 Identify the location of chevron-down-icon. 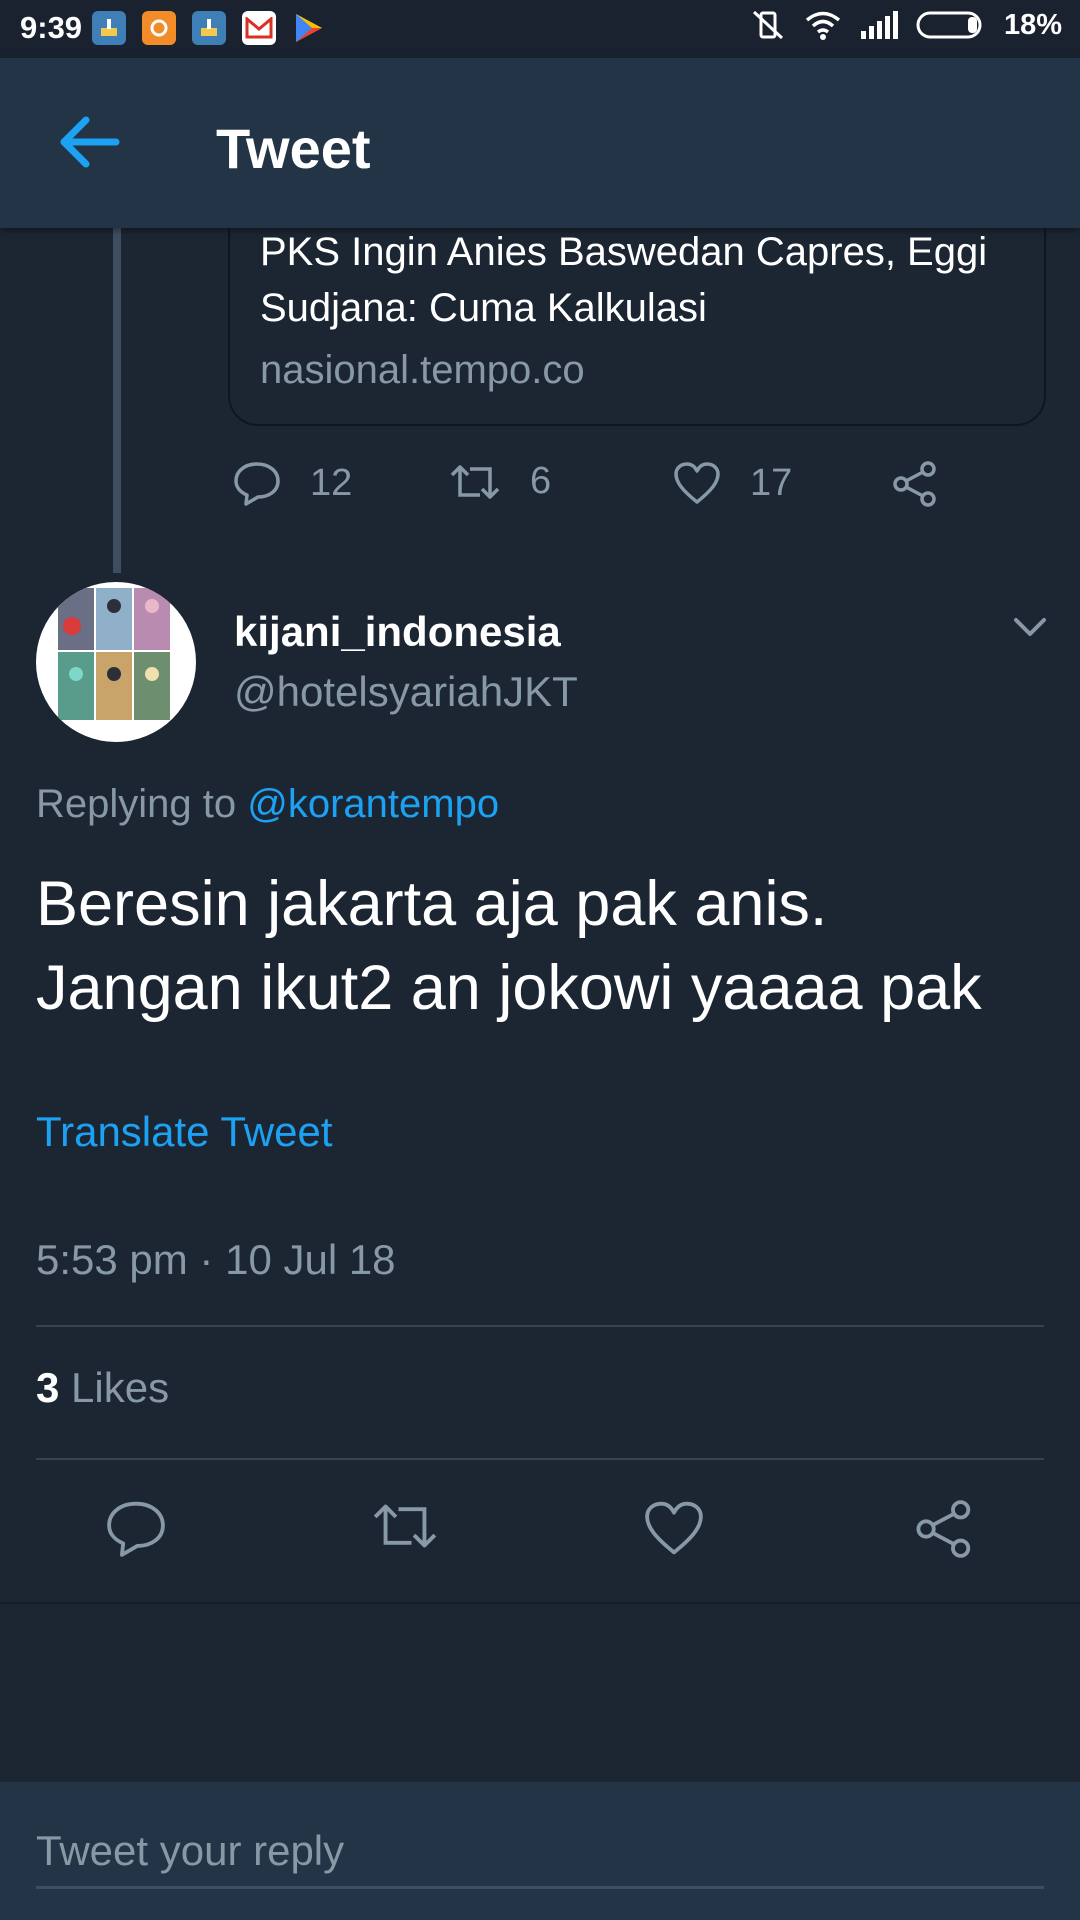
(1030, 627).